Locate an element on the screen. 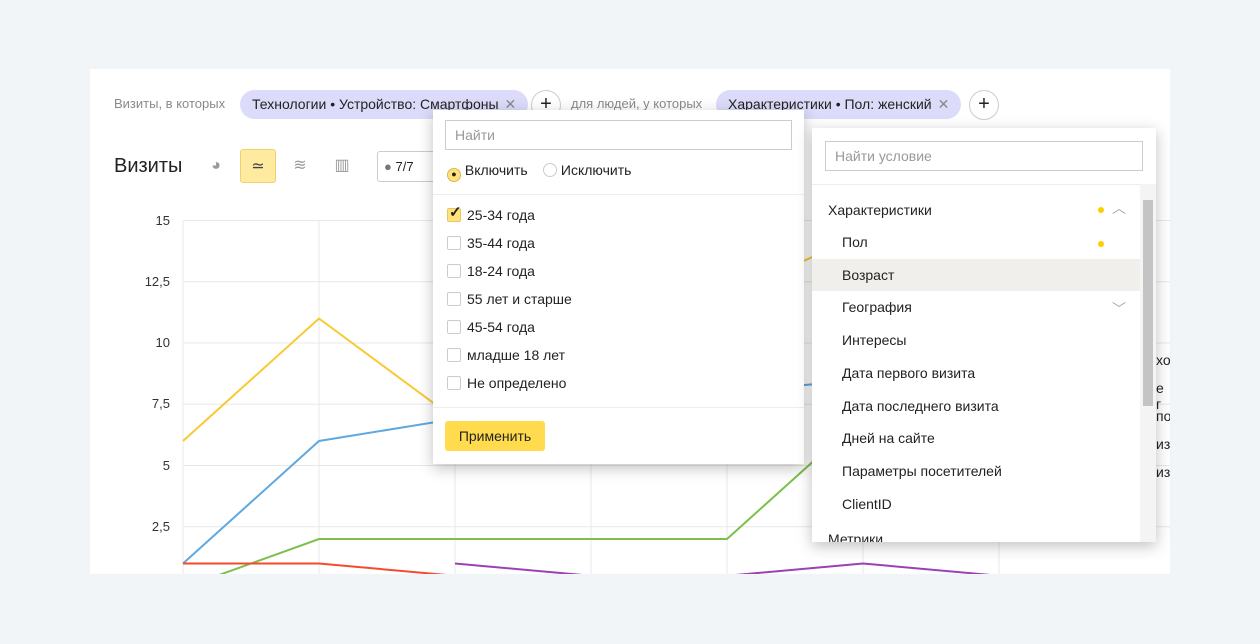  exclude-radio: Исключить is located at coordinates (587, 170).